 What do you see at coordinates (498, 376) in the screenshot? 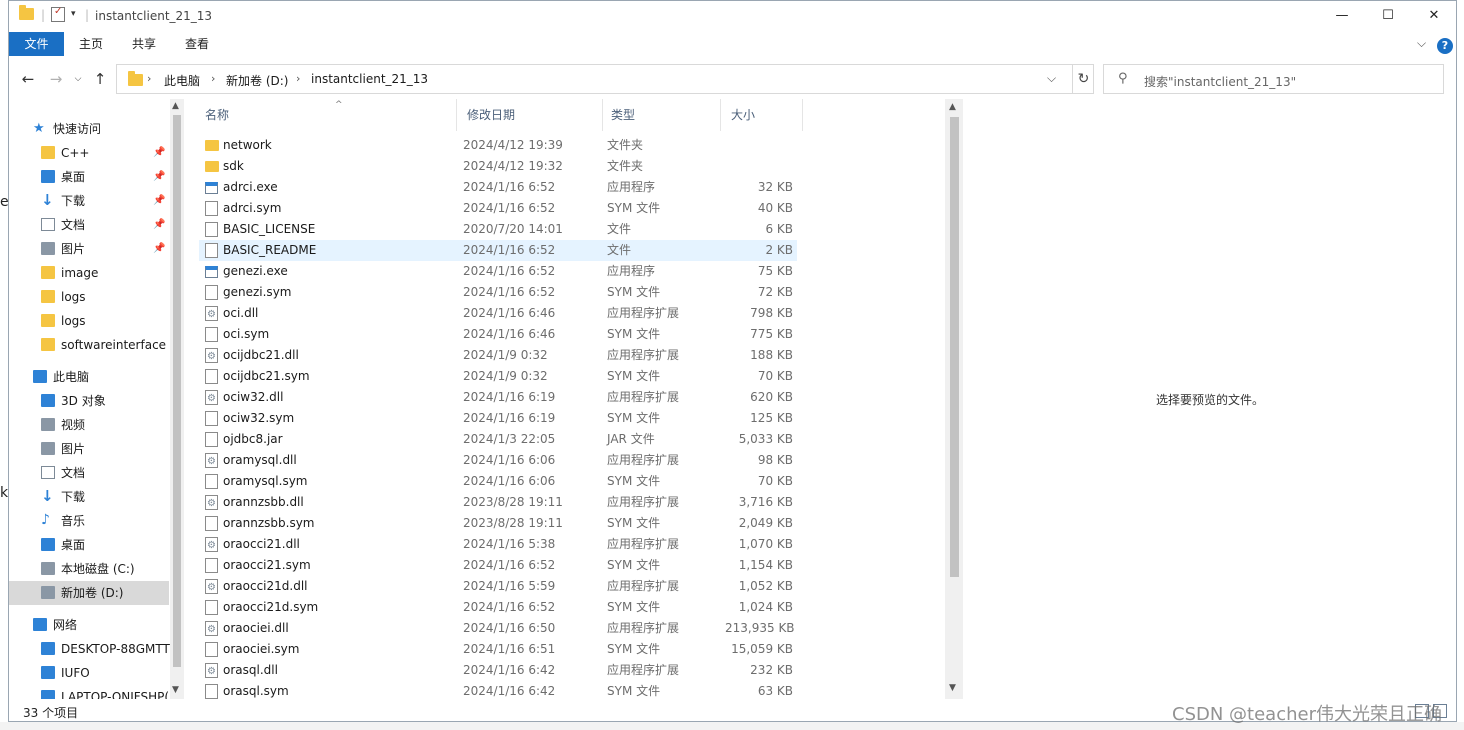
I see `file-row: ocijdbc21.sym 2024/1/9 0:32 SYM 文件 70 KB` at bounding box center [498, 376].